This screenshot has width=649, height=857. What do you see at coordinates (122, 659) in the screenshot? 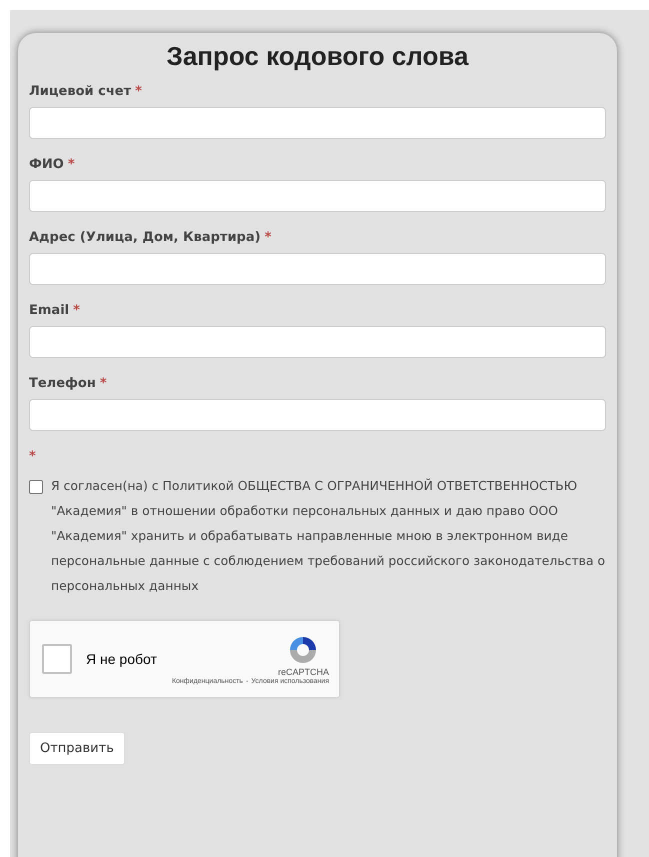
I see `captcha-label: Я не робот` at bounding box center [122, 659].